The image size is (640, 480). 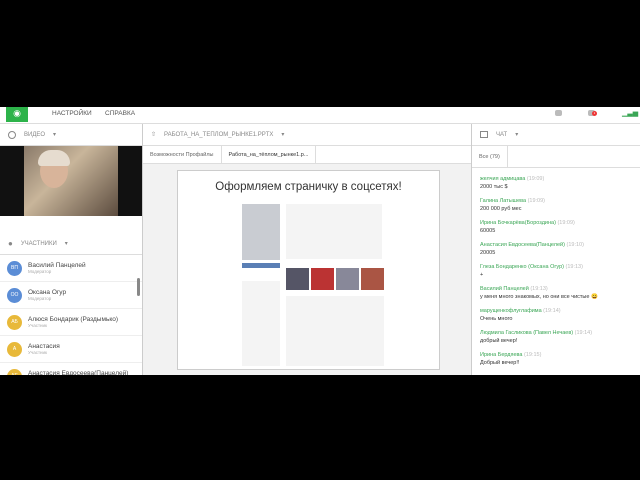 What do you see at coordinates (533, 355) in the screenshot?
I see `chat-time: (19:15)` at bounding box center [533, 355].